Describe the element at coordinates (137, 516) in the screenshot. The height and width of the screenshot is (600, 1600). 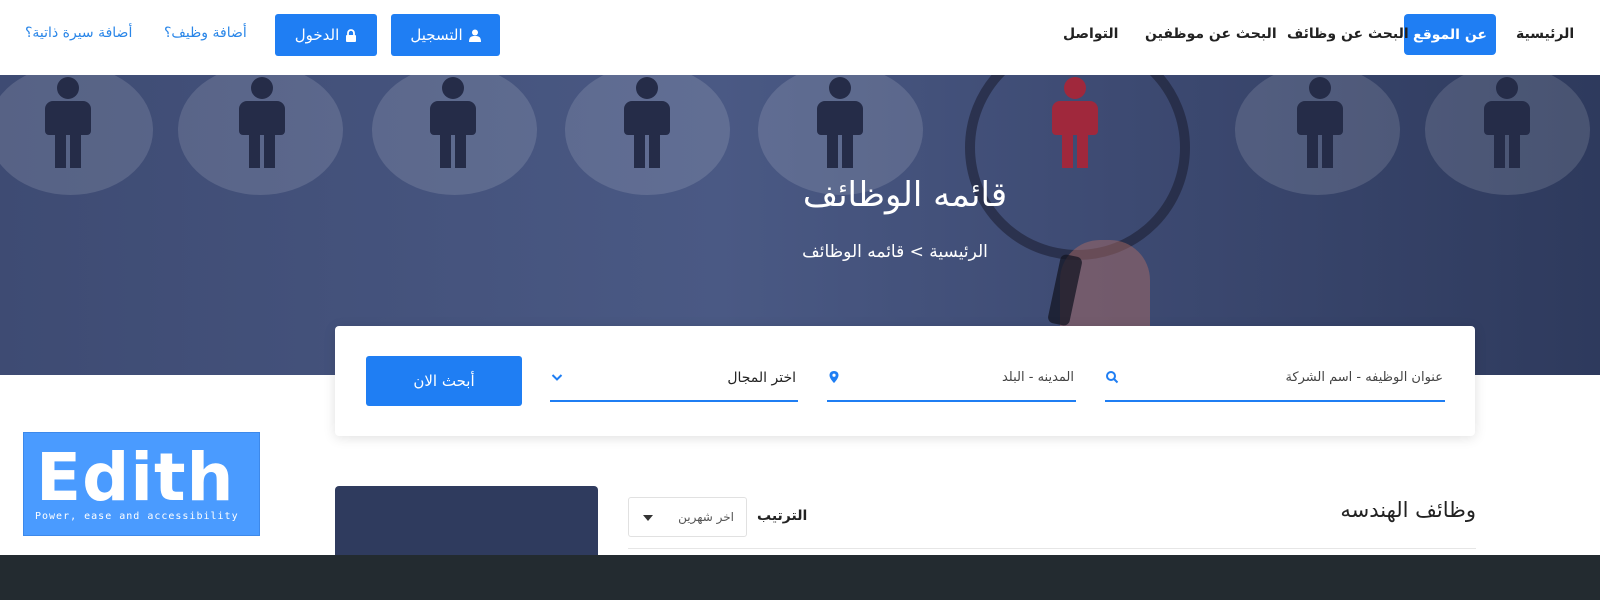
I see `brand-tagline: Power, ease and accessibility` at that location.